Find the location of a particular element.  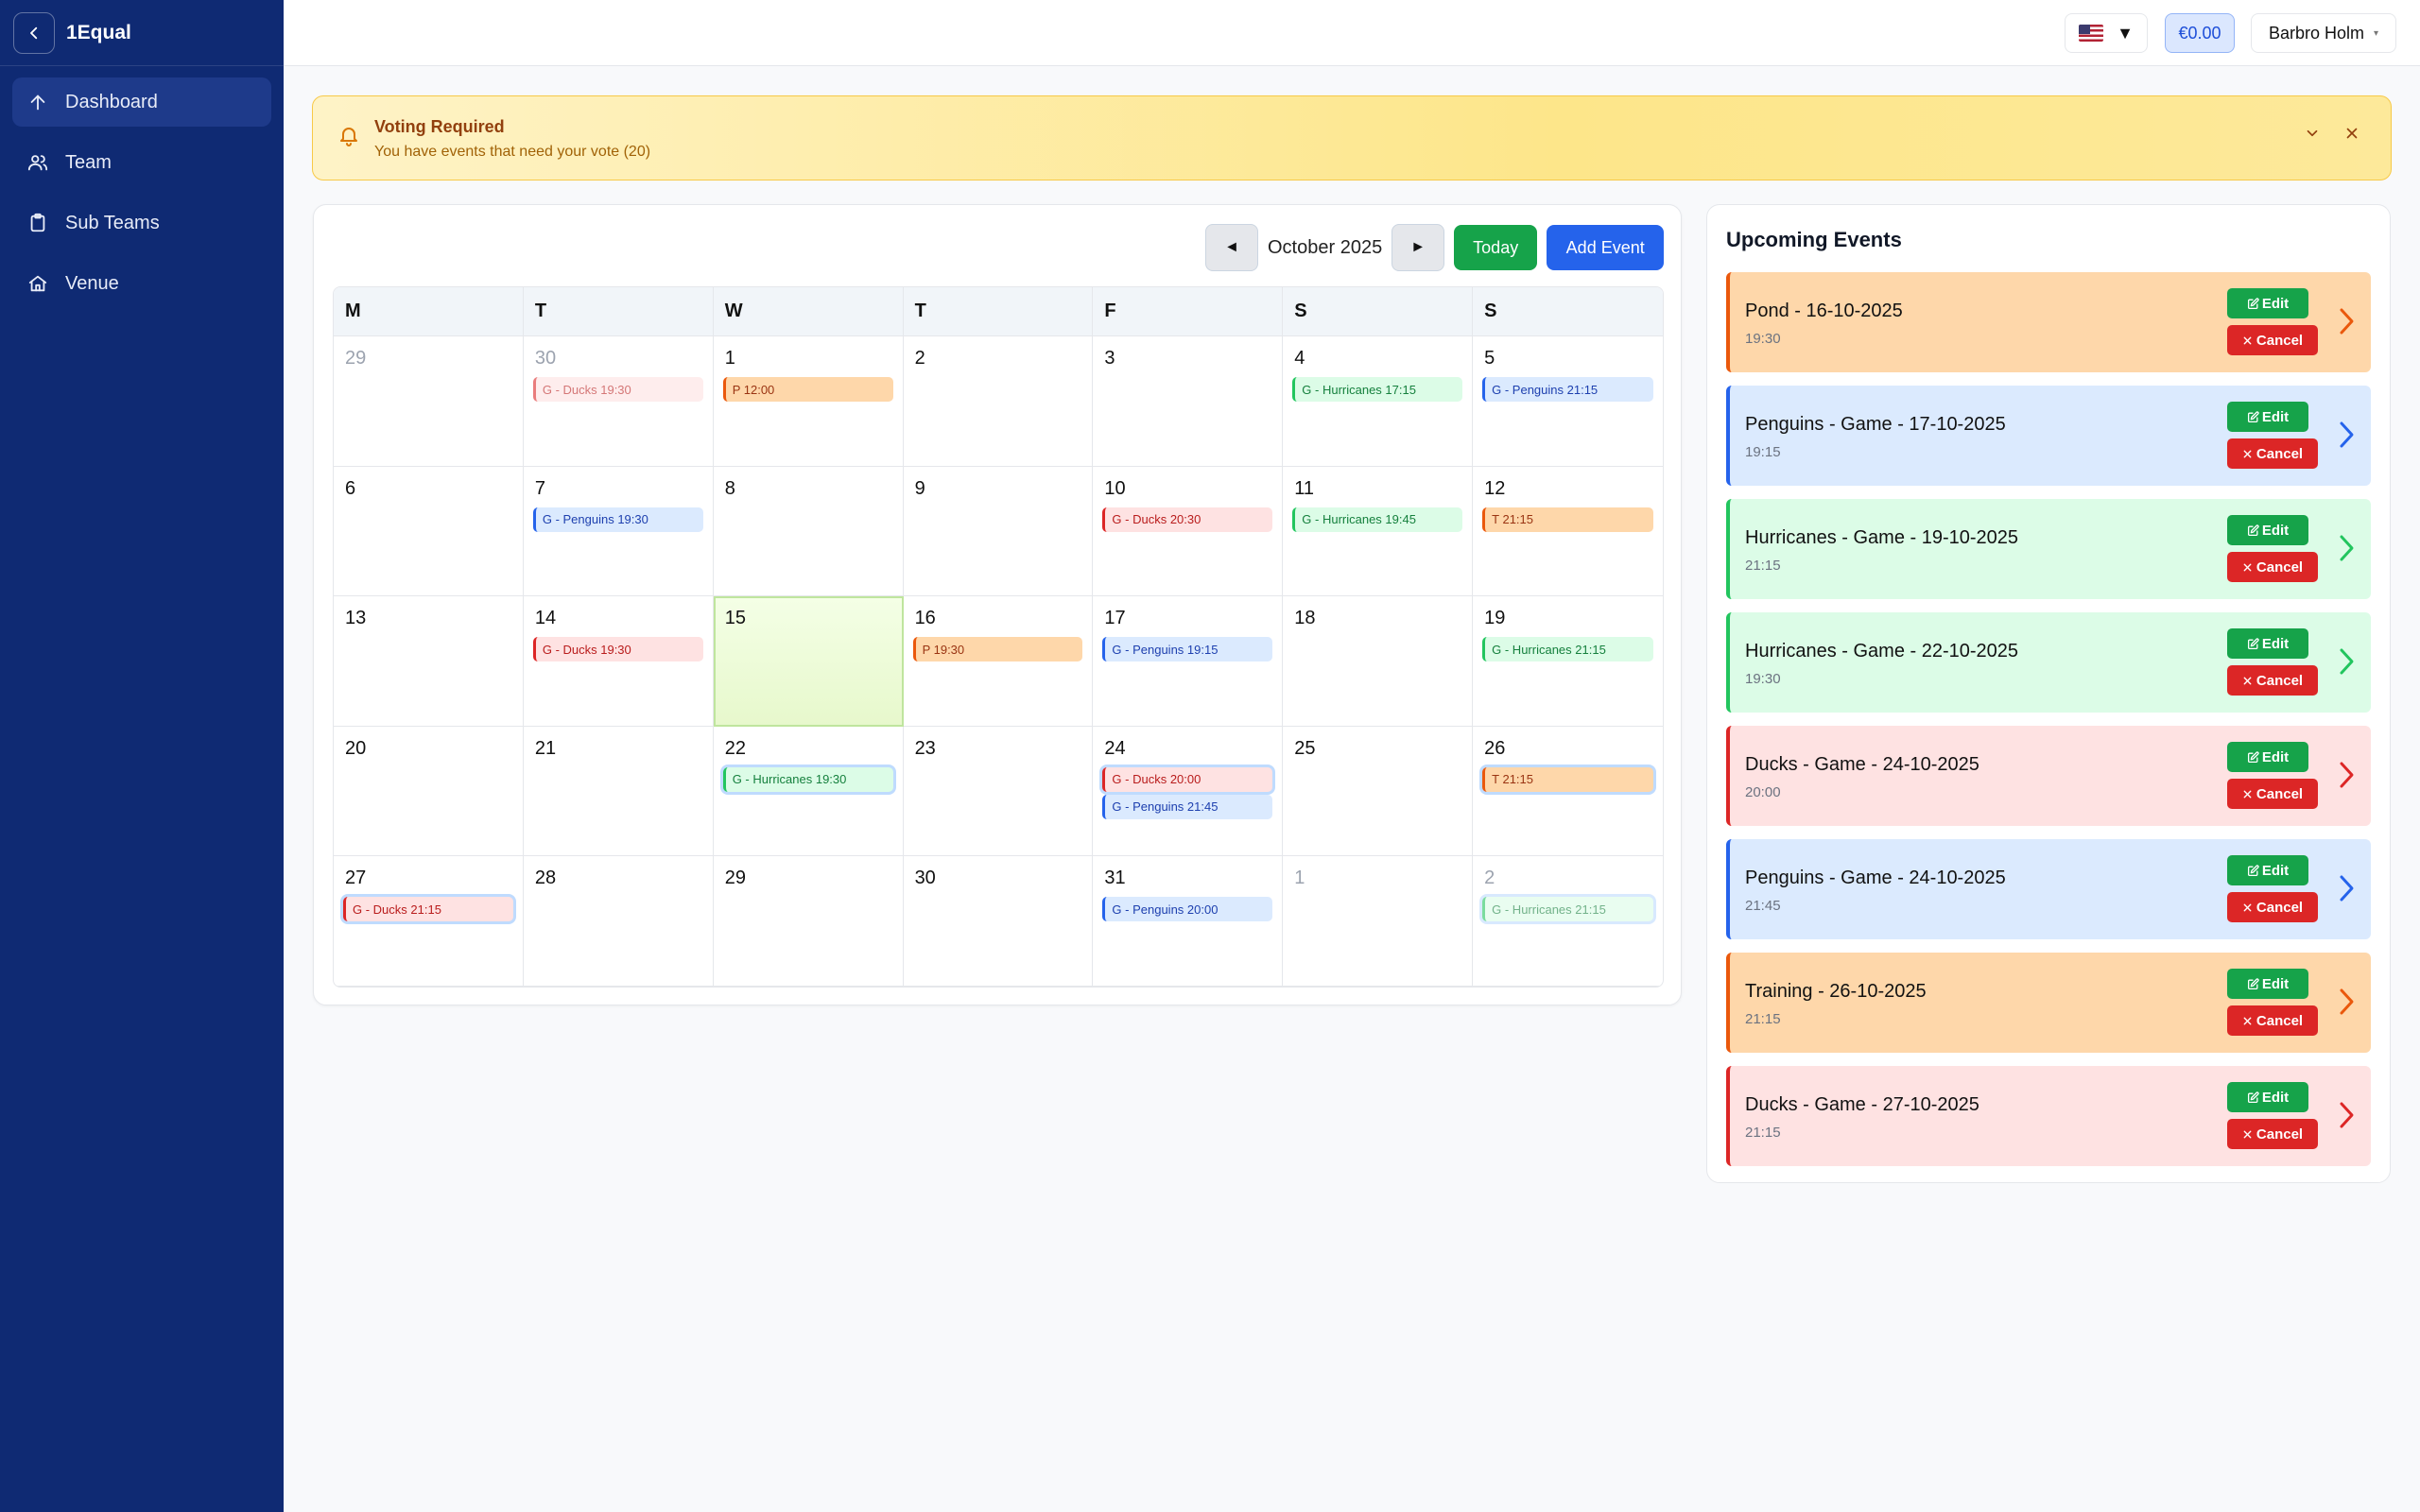

calendar-day: 13 is located at coordinates (429, 661).